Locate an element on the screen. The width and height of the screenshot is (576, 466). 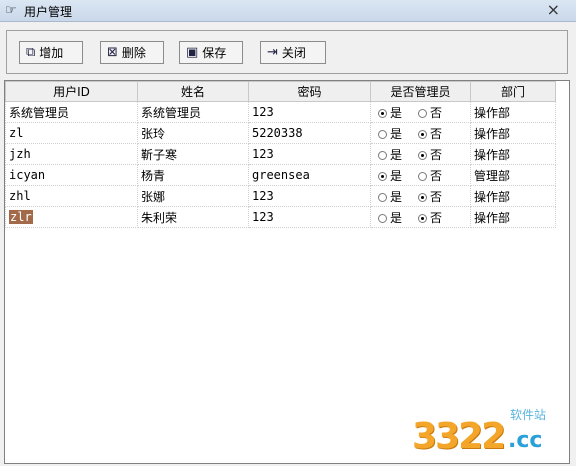
add-icon: ⧉ is located at coordinates (31, 52).